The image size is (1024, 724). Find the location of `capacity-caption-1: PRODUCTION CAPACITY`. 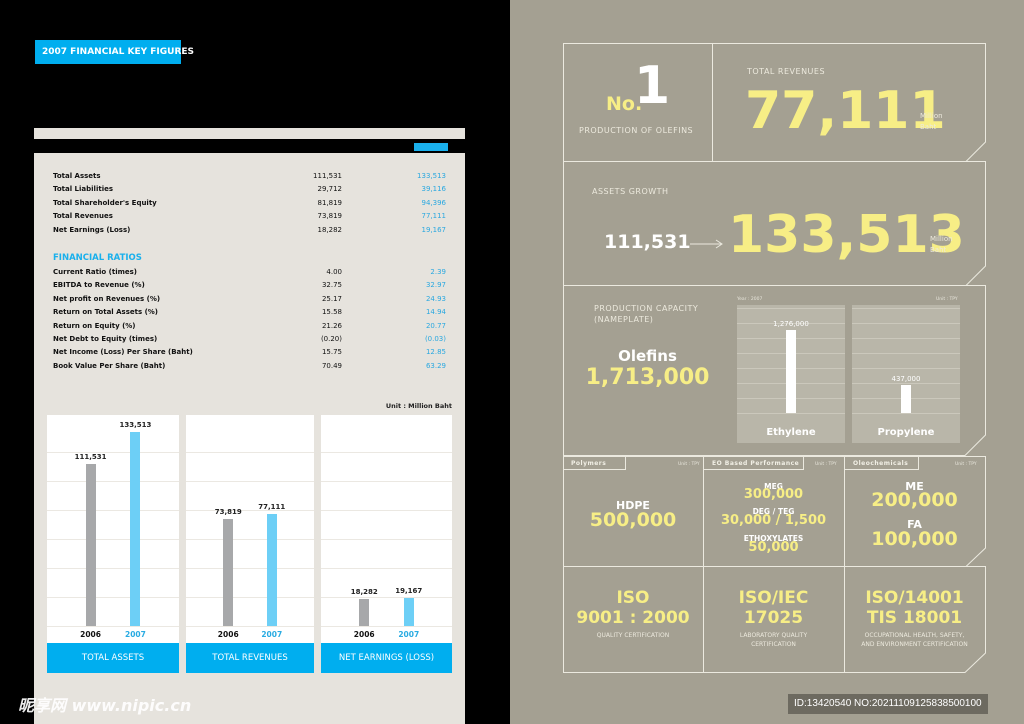

capacity-caption-1: PRODUCTION CAPACITY is located at coordinates (646, 308).